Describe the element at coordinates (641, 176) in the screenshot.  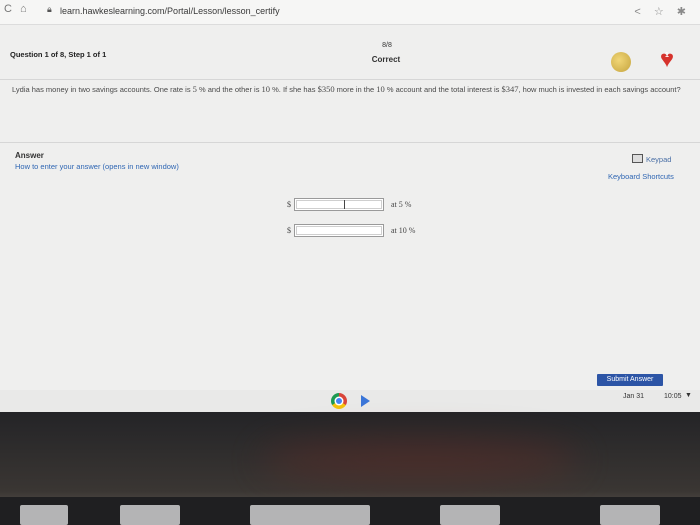
I see `keyboard-shortcuts-link: Keyboard Shortcuts` at that location.